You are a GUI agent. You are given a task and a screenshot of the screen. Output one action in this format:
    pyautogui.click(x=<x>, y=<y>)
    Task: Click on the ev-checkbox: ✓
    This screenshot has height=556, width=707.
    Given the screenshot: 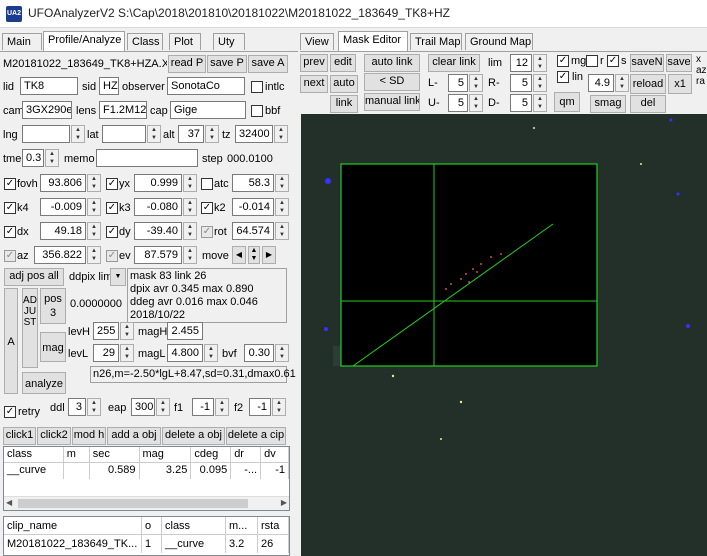 What is the action you would take?
    pyautogui.click(x=112, y=256)
    